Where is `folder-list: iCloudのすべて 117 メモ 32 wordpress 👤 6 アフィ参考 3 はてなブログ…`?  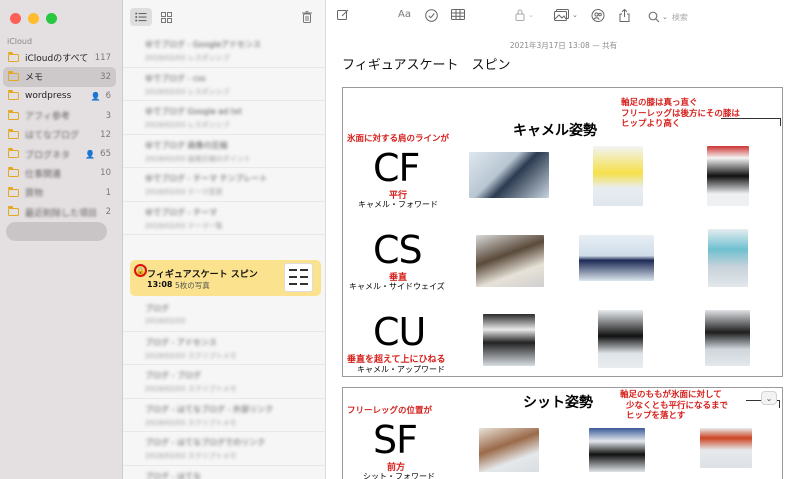
folder-list: iCloudのすべて 117 メモ 32 wordpress 👤 6 アフィ参考 3 はてなブログ… is located at coordinates (59, 135).